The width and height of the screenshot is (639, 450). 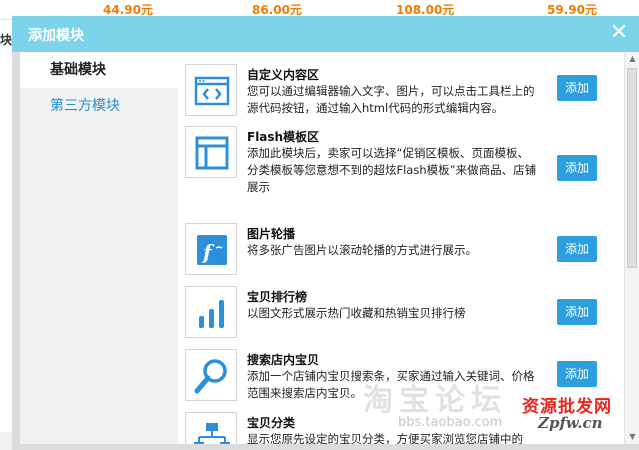 I want to click on module-title: 宝贝分类, so click(x=271, y=423).